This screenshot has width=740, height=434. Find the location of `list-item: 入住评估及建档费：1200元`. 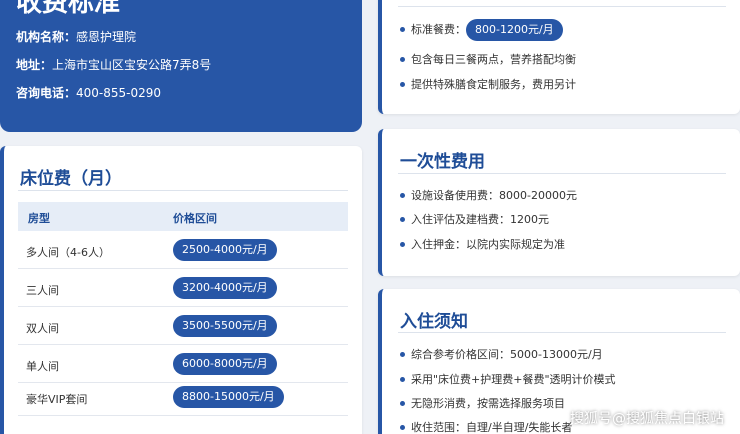

list-item: 入住评估及建档费：1200元 is located at coordinates (474, 219).